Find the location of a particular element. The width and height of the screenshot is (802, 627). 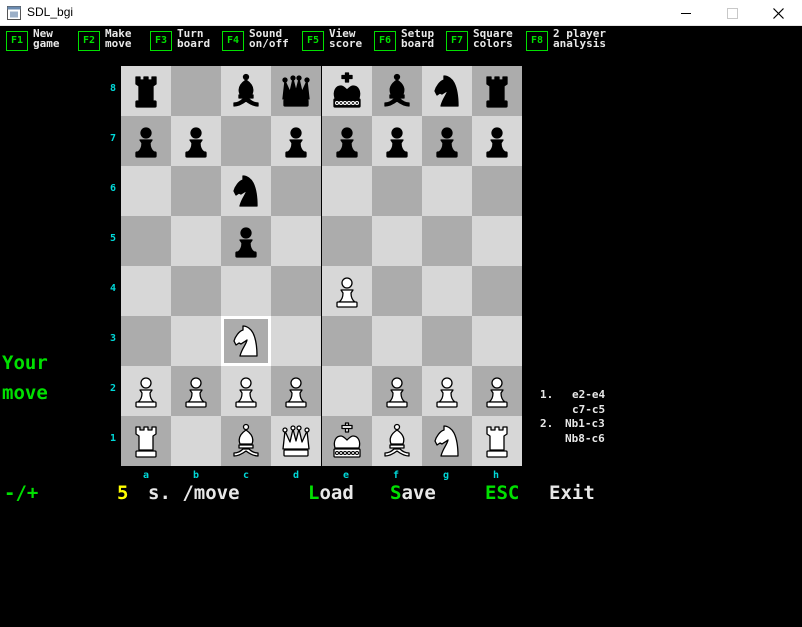

square-a2 is located at coordinates (146, 391).